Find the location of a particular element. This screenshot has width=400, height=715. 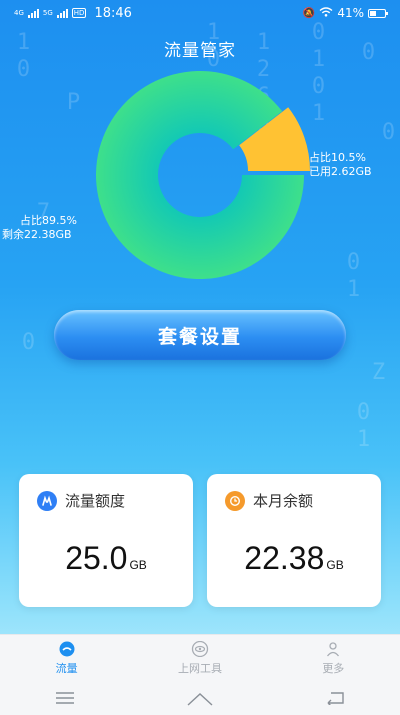

eye-icon is located at coordinates (200, 649).